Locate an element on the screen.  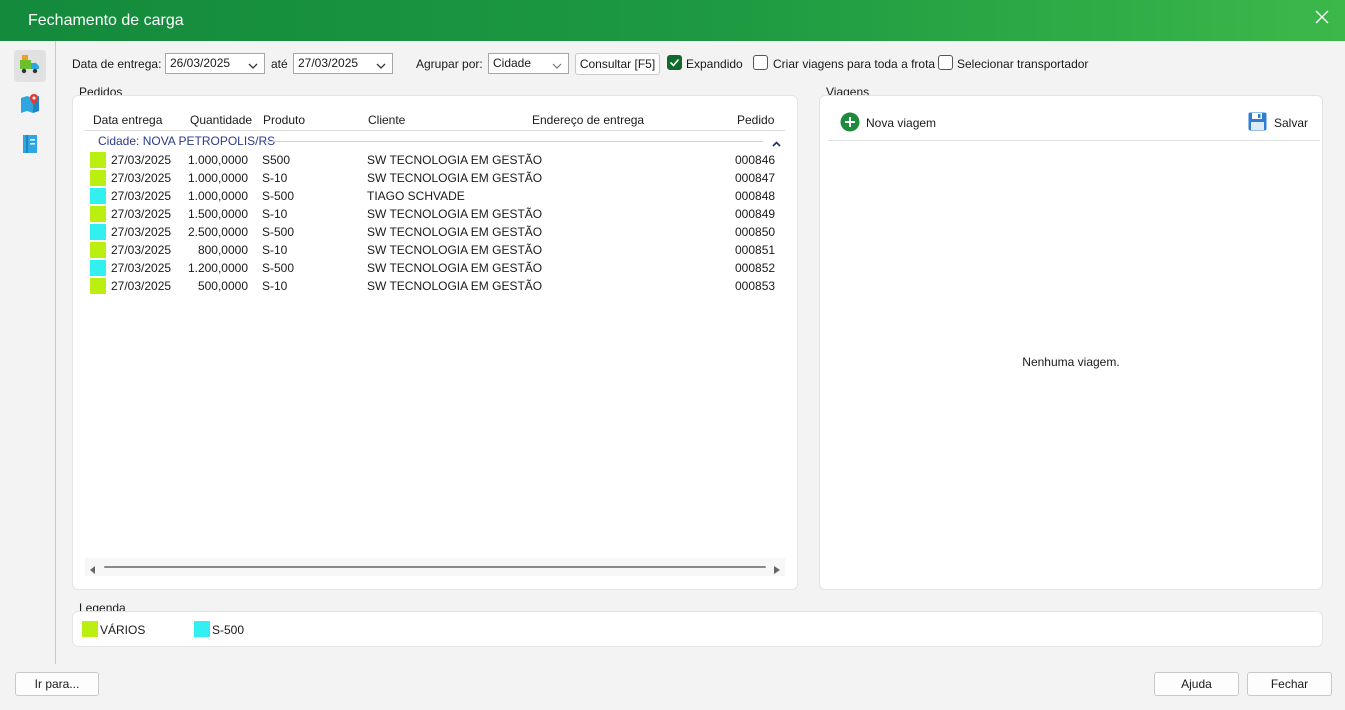
truck-loading-icon is located at coordinates (30, 66).